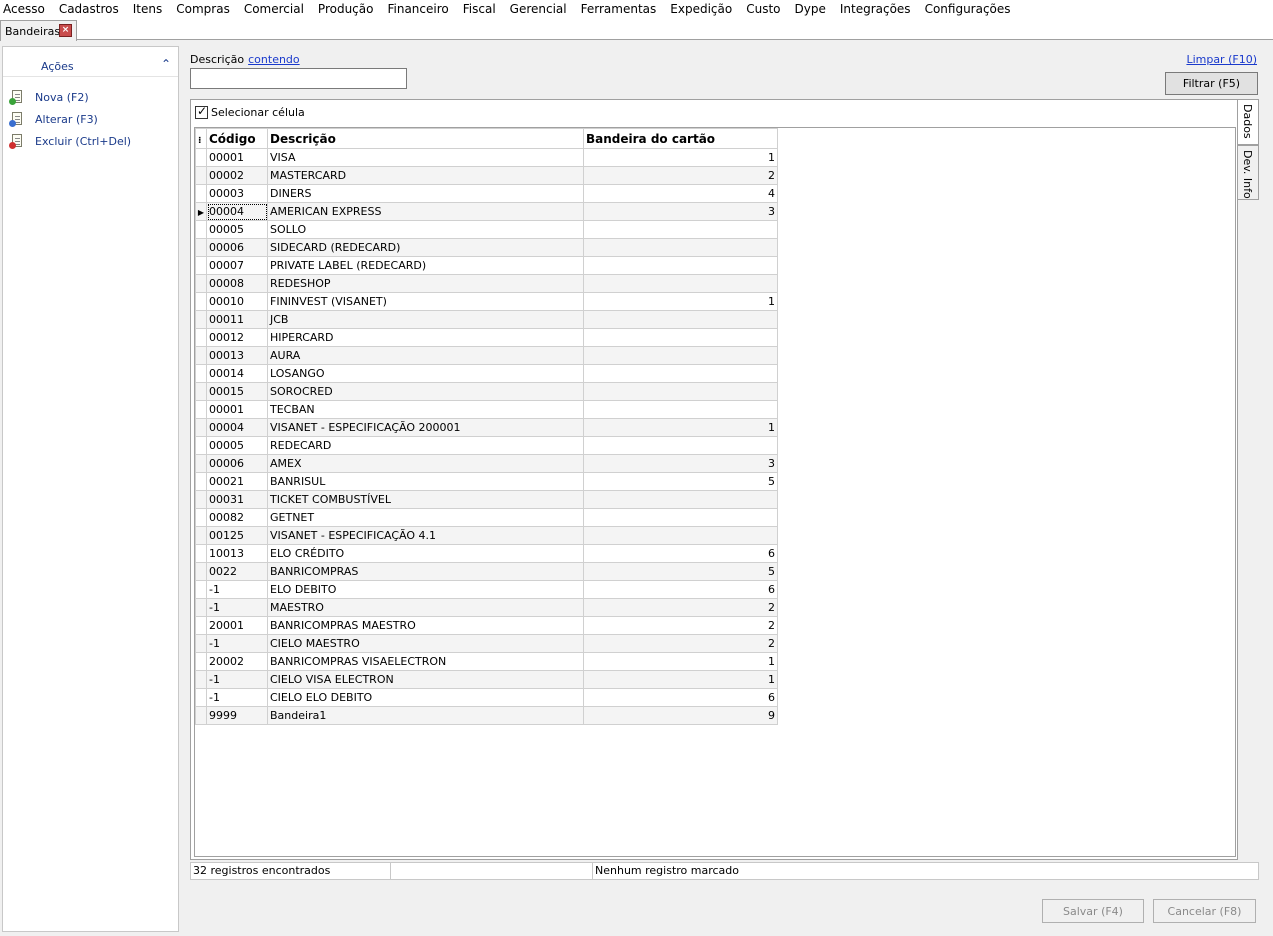  I want to click on table-row: -1 CIELO ELO DEBITO 6, so click(486, 697).